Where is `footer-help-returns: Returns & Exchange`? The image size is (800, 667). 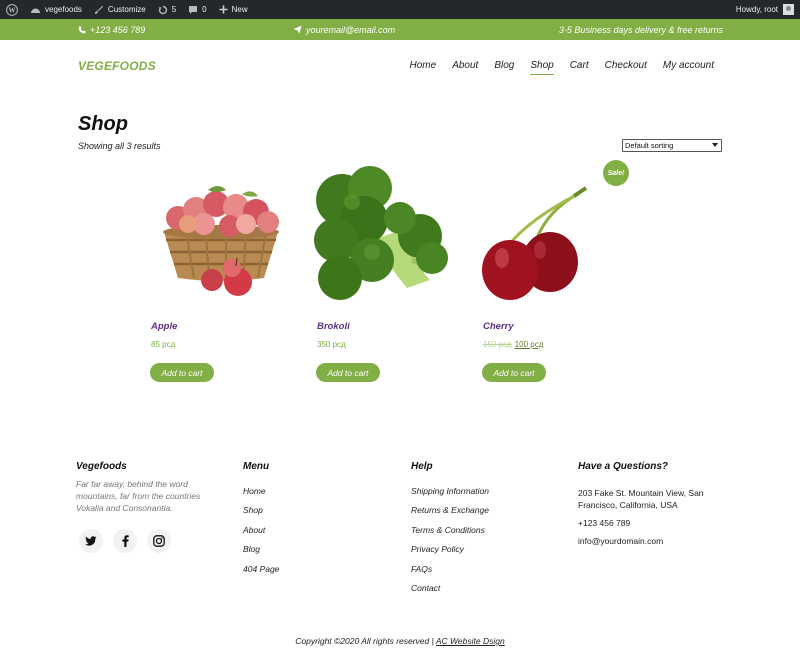
footer-help-returns: Returns & Exchange is located at coordinates (450, 514).